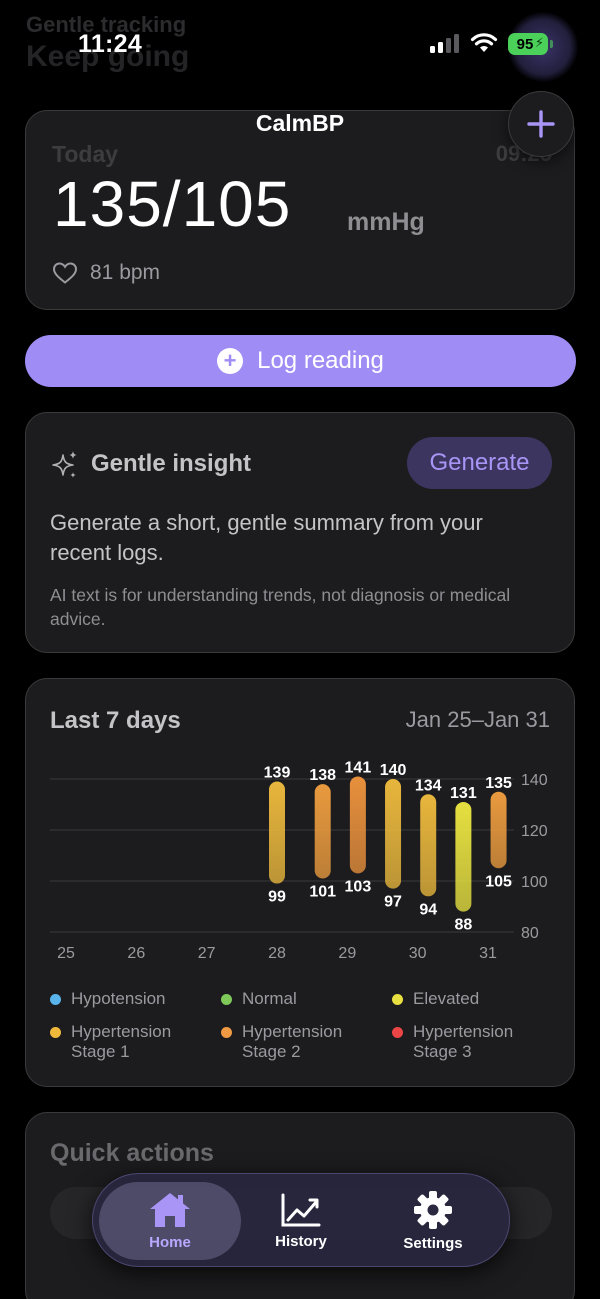 The height and width of the screenshot is (1299, 600). What do you see at coordinates (428, 909) in the screenshot?
I see `diastolic-label: 94` at bounding box center [428, 909].